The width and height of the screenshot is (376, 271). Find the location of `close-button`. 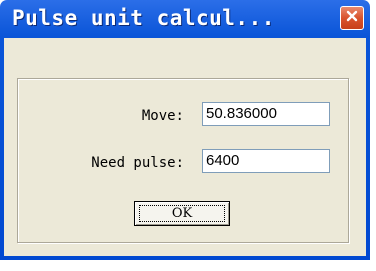

close-button is located at coordinates (352, 18).